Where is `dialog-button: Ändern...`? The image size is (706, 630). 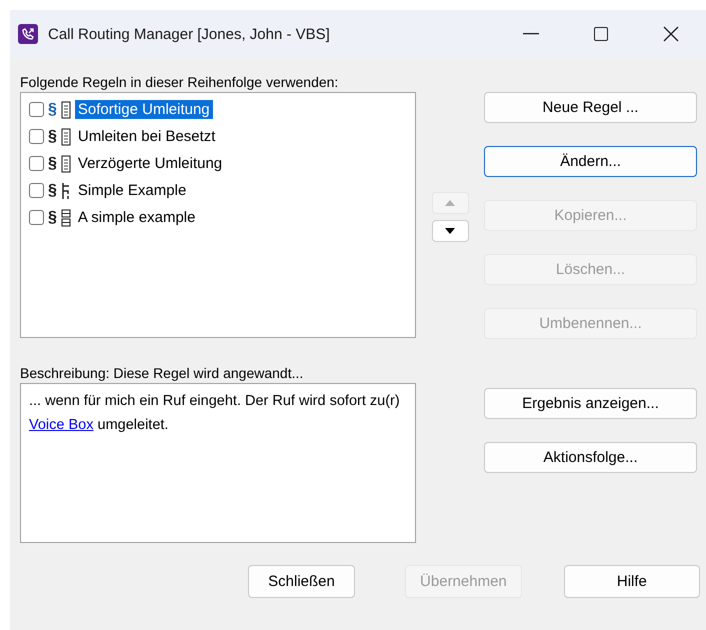 dialog-button: Ändern... is located at coordinates (590, 161).